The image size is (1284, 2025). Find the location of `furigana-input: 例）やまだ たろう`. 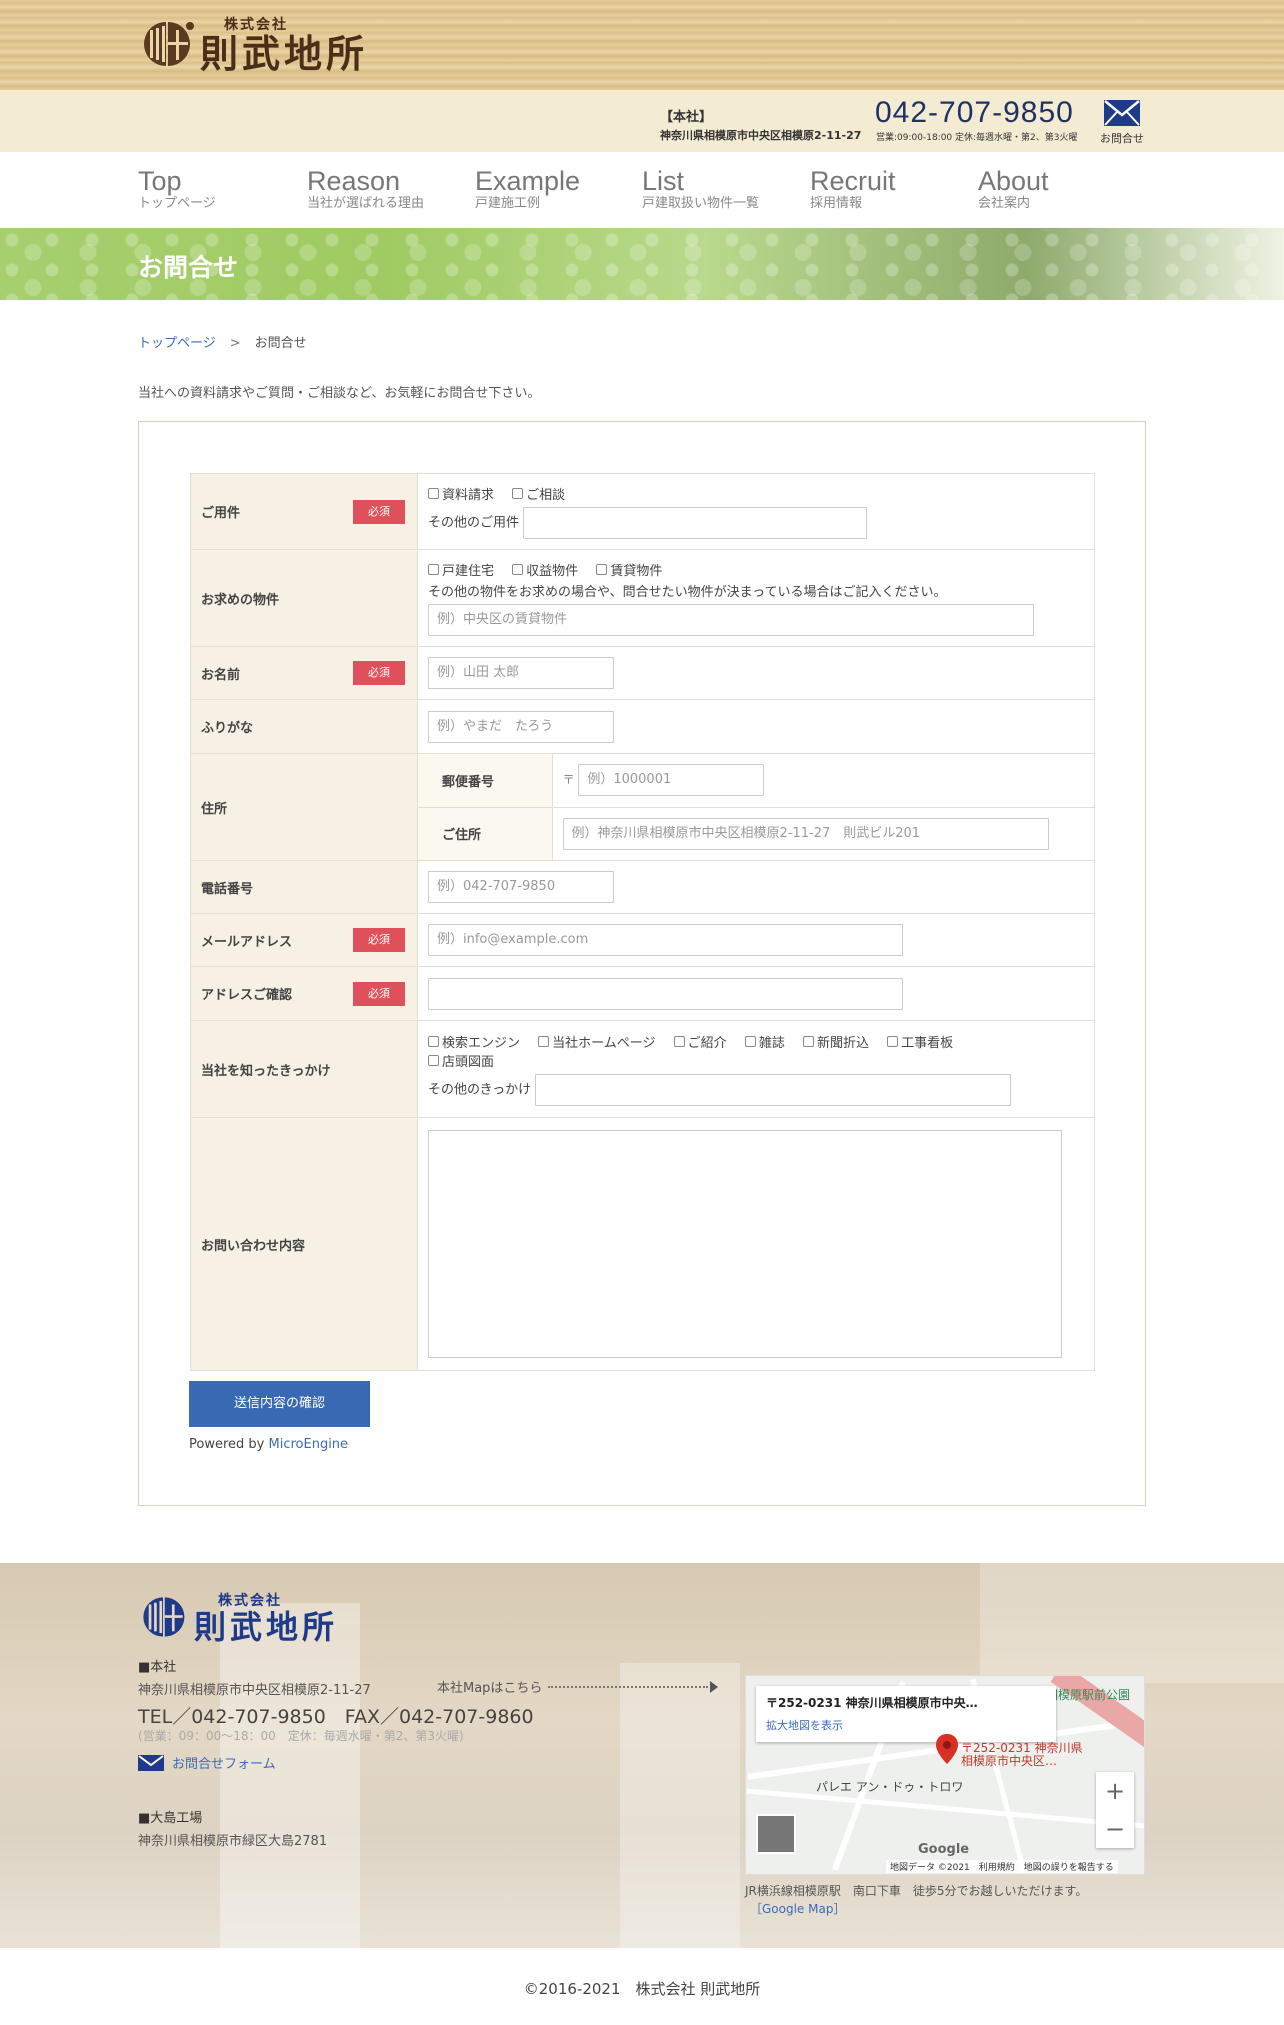

furigana-input: 例）やまだ たろう is located at coordinates (521, 726).